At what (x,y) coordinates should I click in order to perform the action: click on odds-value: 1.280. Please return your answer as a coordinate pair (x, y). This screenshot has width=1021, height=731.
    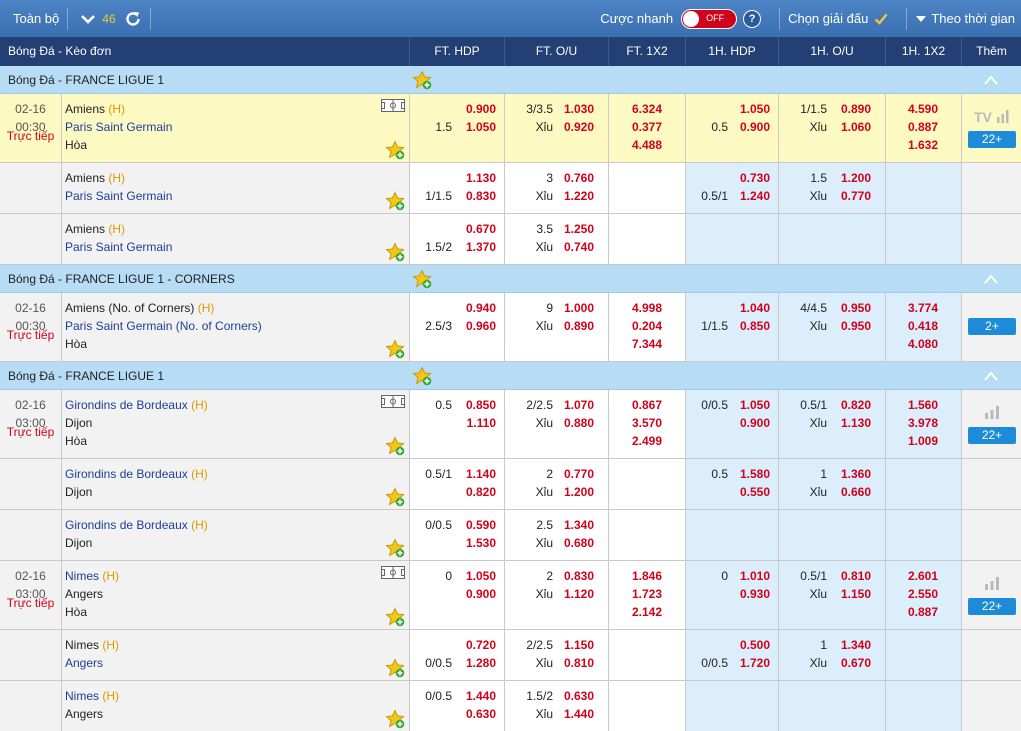
    Looking at the image, I should click on (481, 663).